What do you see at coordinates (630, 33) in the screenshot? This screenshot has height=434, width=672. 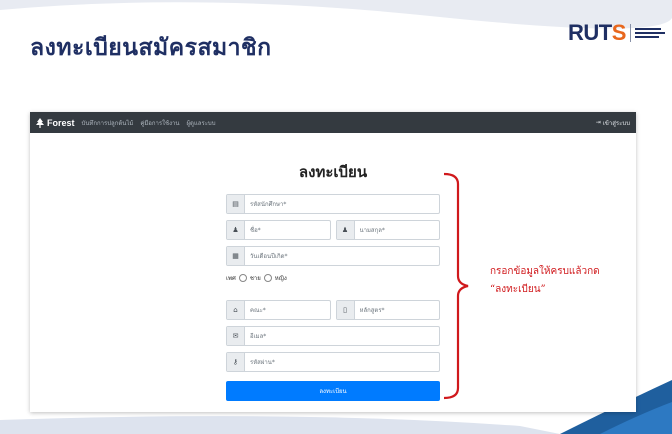 I see `logo-divider` at bounding box center [630, 33].